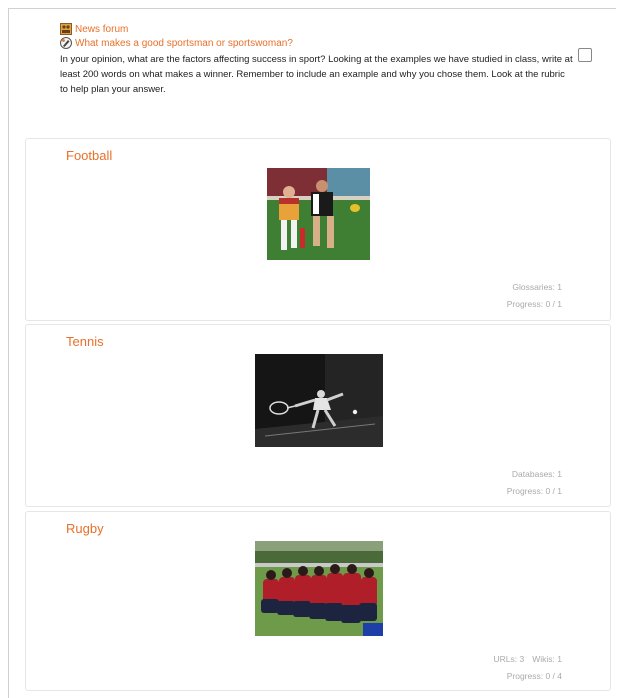 The image size is (618, 698). I want to click on progress-text: Progress: 0 / 4, so click(534, 676).